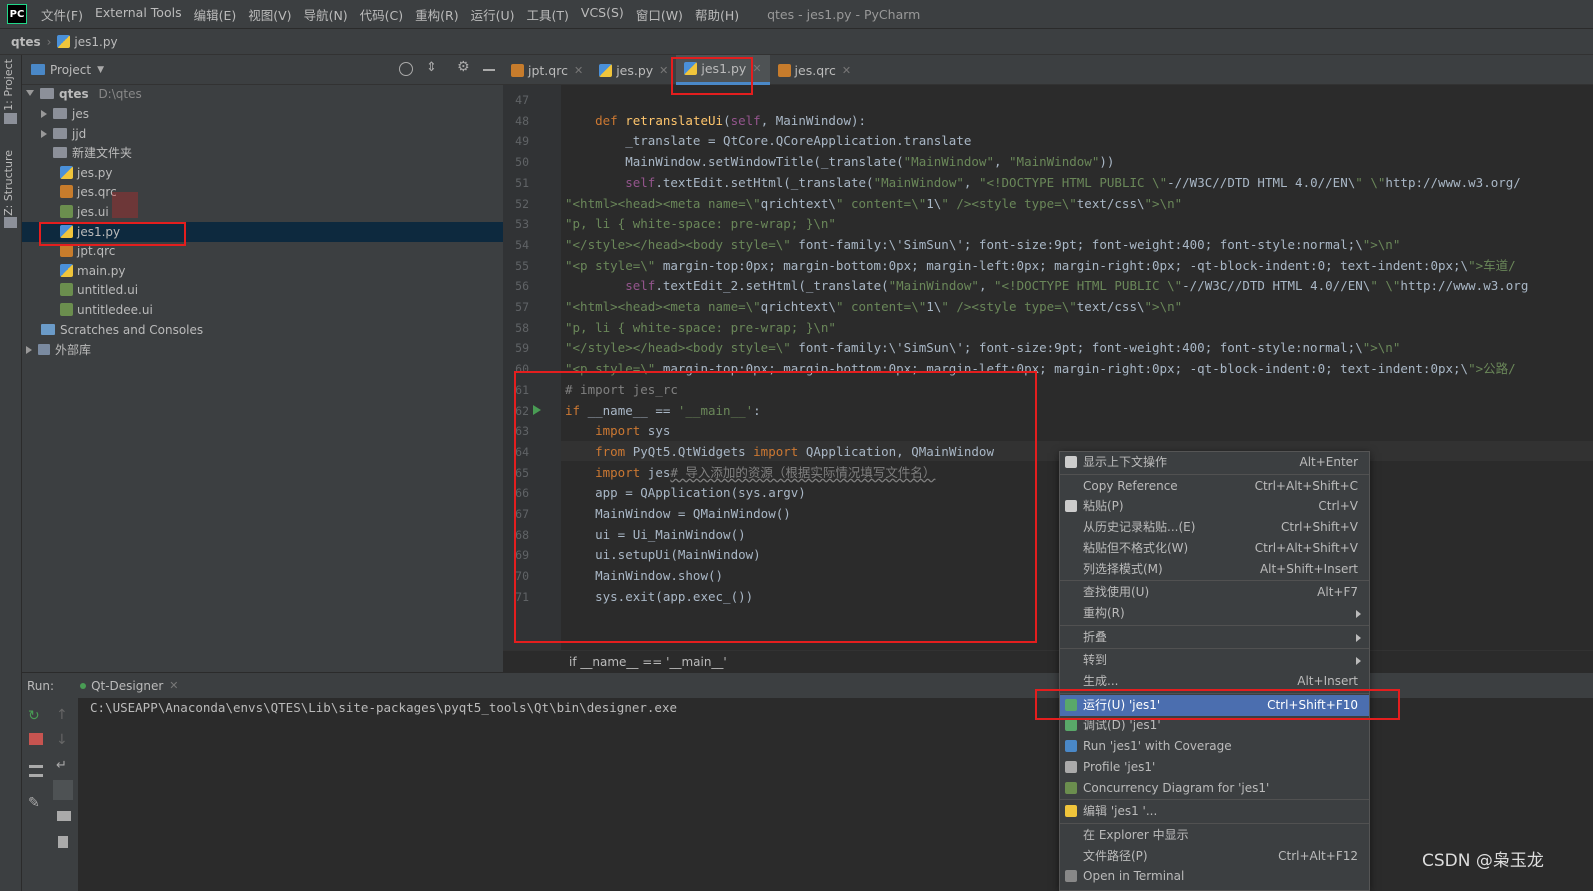 The height and width of the screenshot is (891, 1593). I want to click on tab-jes-qrc: jes.qrc ✕, so click(815, 70).